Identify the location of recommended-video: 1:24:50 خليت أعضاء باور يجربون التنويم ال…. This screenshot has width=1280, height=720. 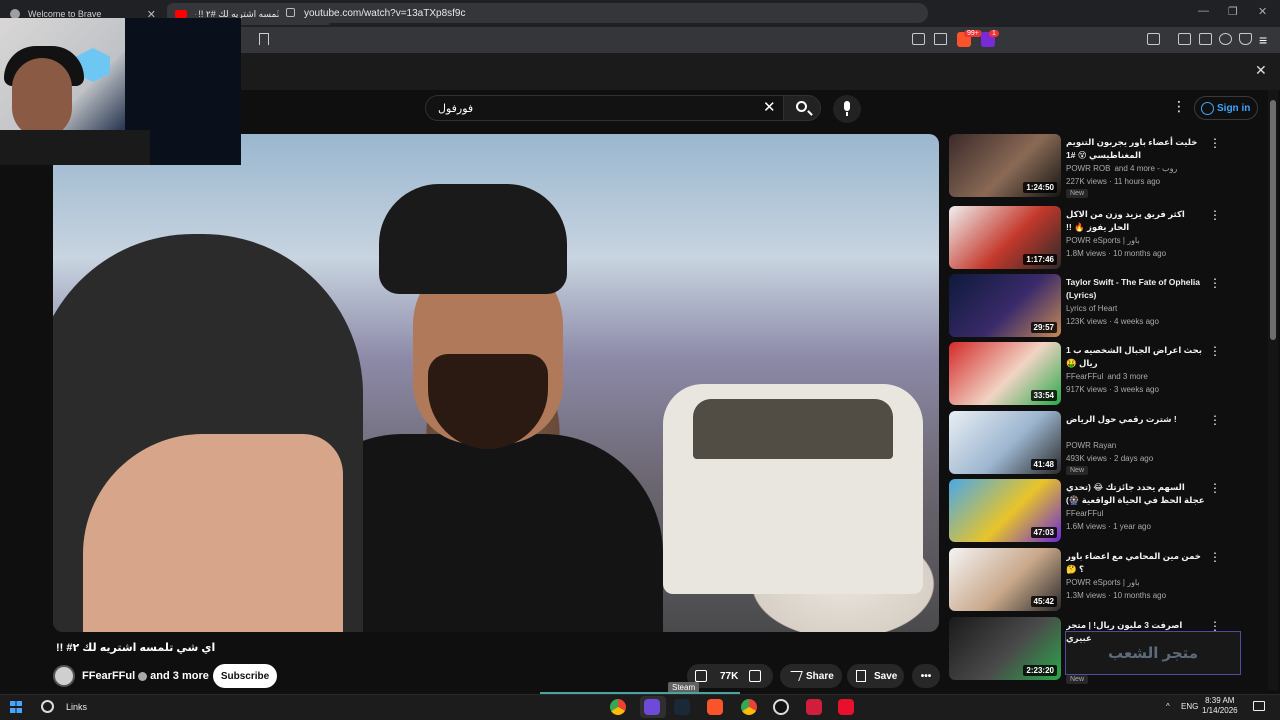
(1109, 166).